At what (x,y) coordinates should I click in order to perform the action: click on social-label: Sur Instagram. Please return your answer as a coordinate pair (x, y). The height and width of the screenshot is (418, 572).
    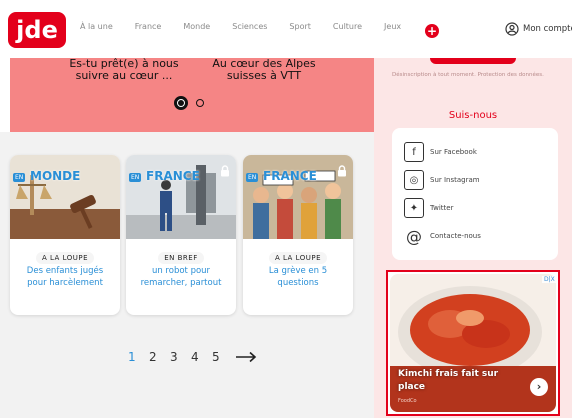
    Looking at the image, I should click on (455, 180).